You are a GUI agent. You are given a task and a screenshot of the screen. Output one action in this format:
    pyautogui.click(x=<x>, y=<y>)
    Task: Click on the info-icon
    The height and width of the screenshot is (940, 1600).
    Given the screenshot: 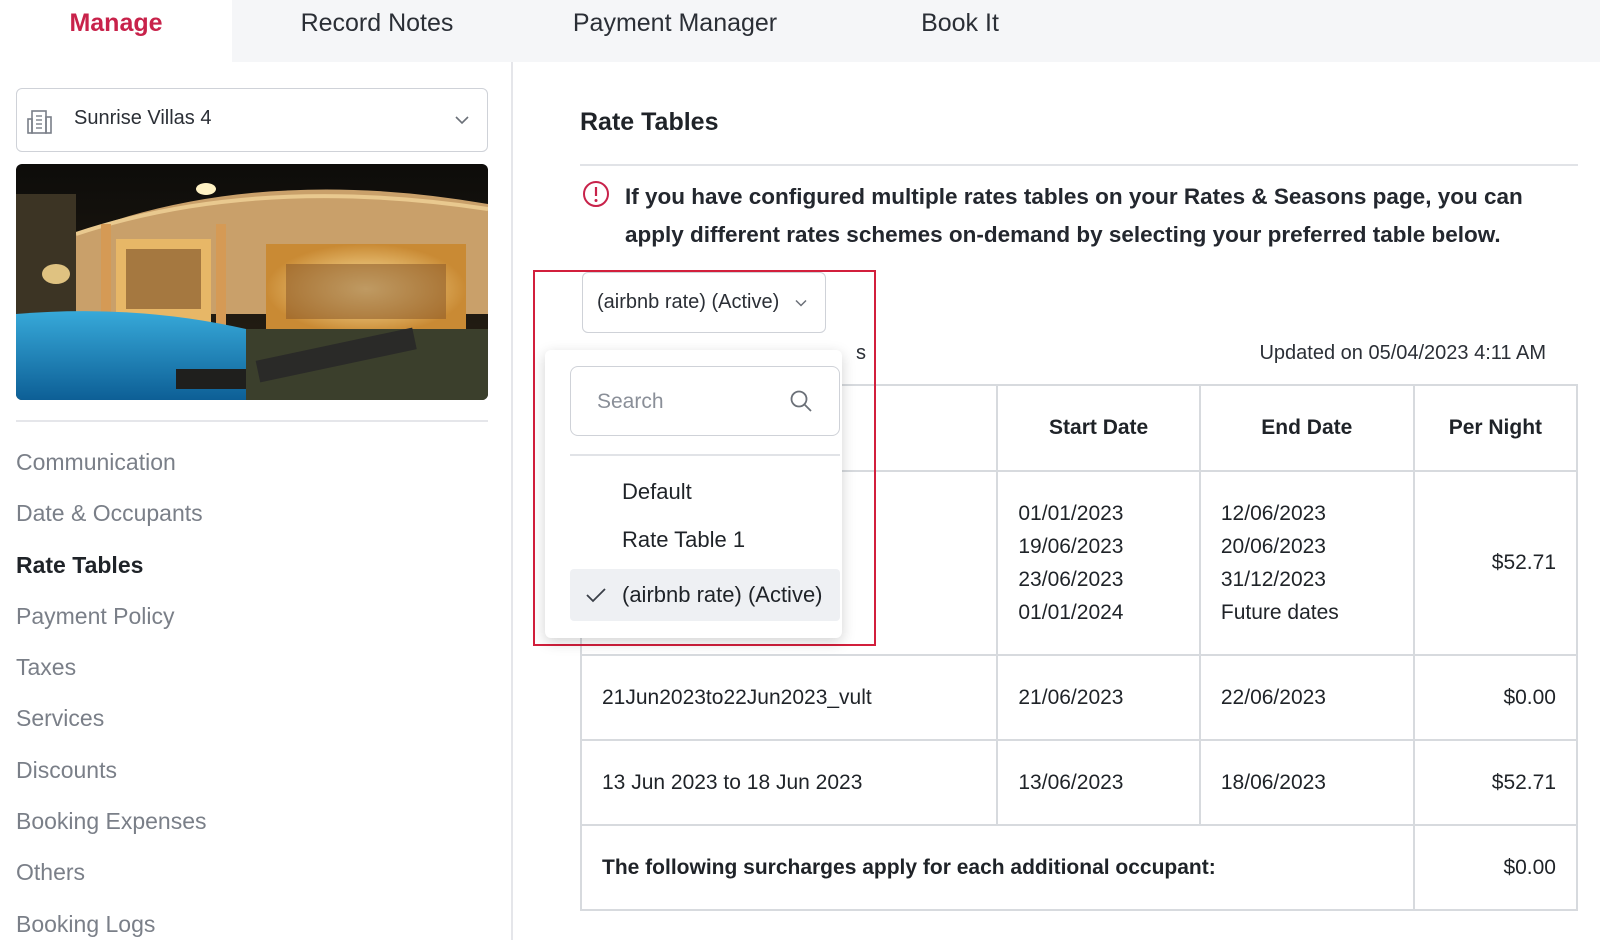 What is the action you would take?
    pyautogui.click(x=596, y=194)
    